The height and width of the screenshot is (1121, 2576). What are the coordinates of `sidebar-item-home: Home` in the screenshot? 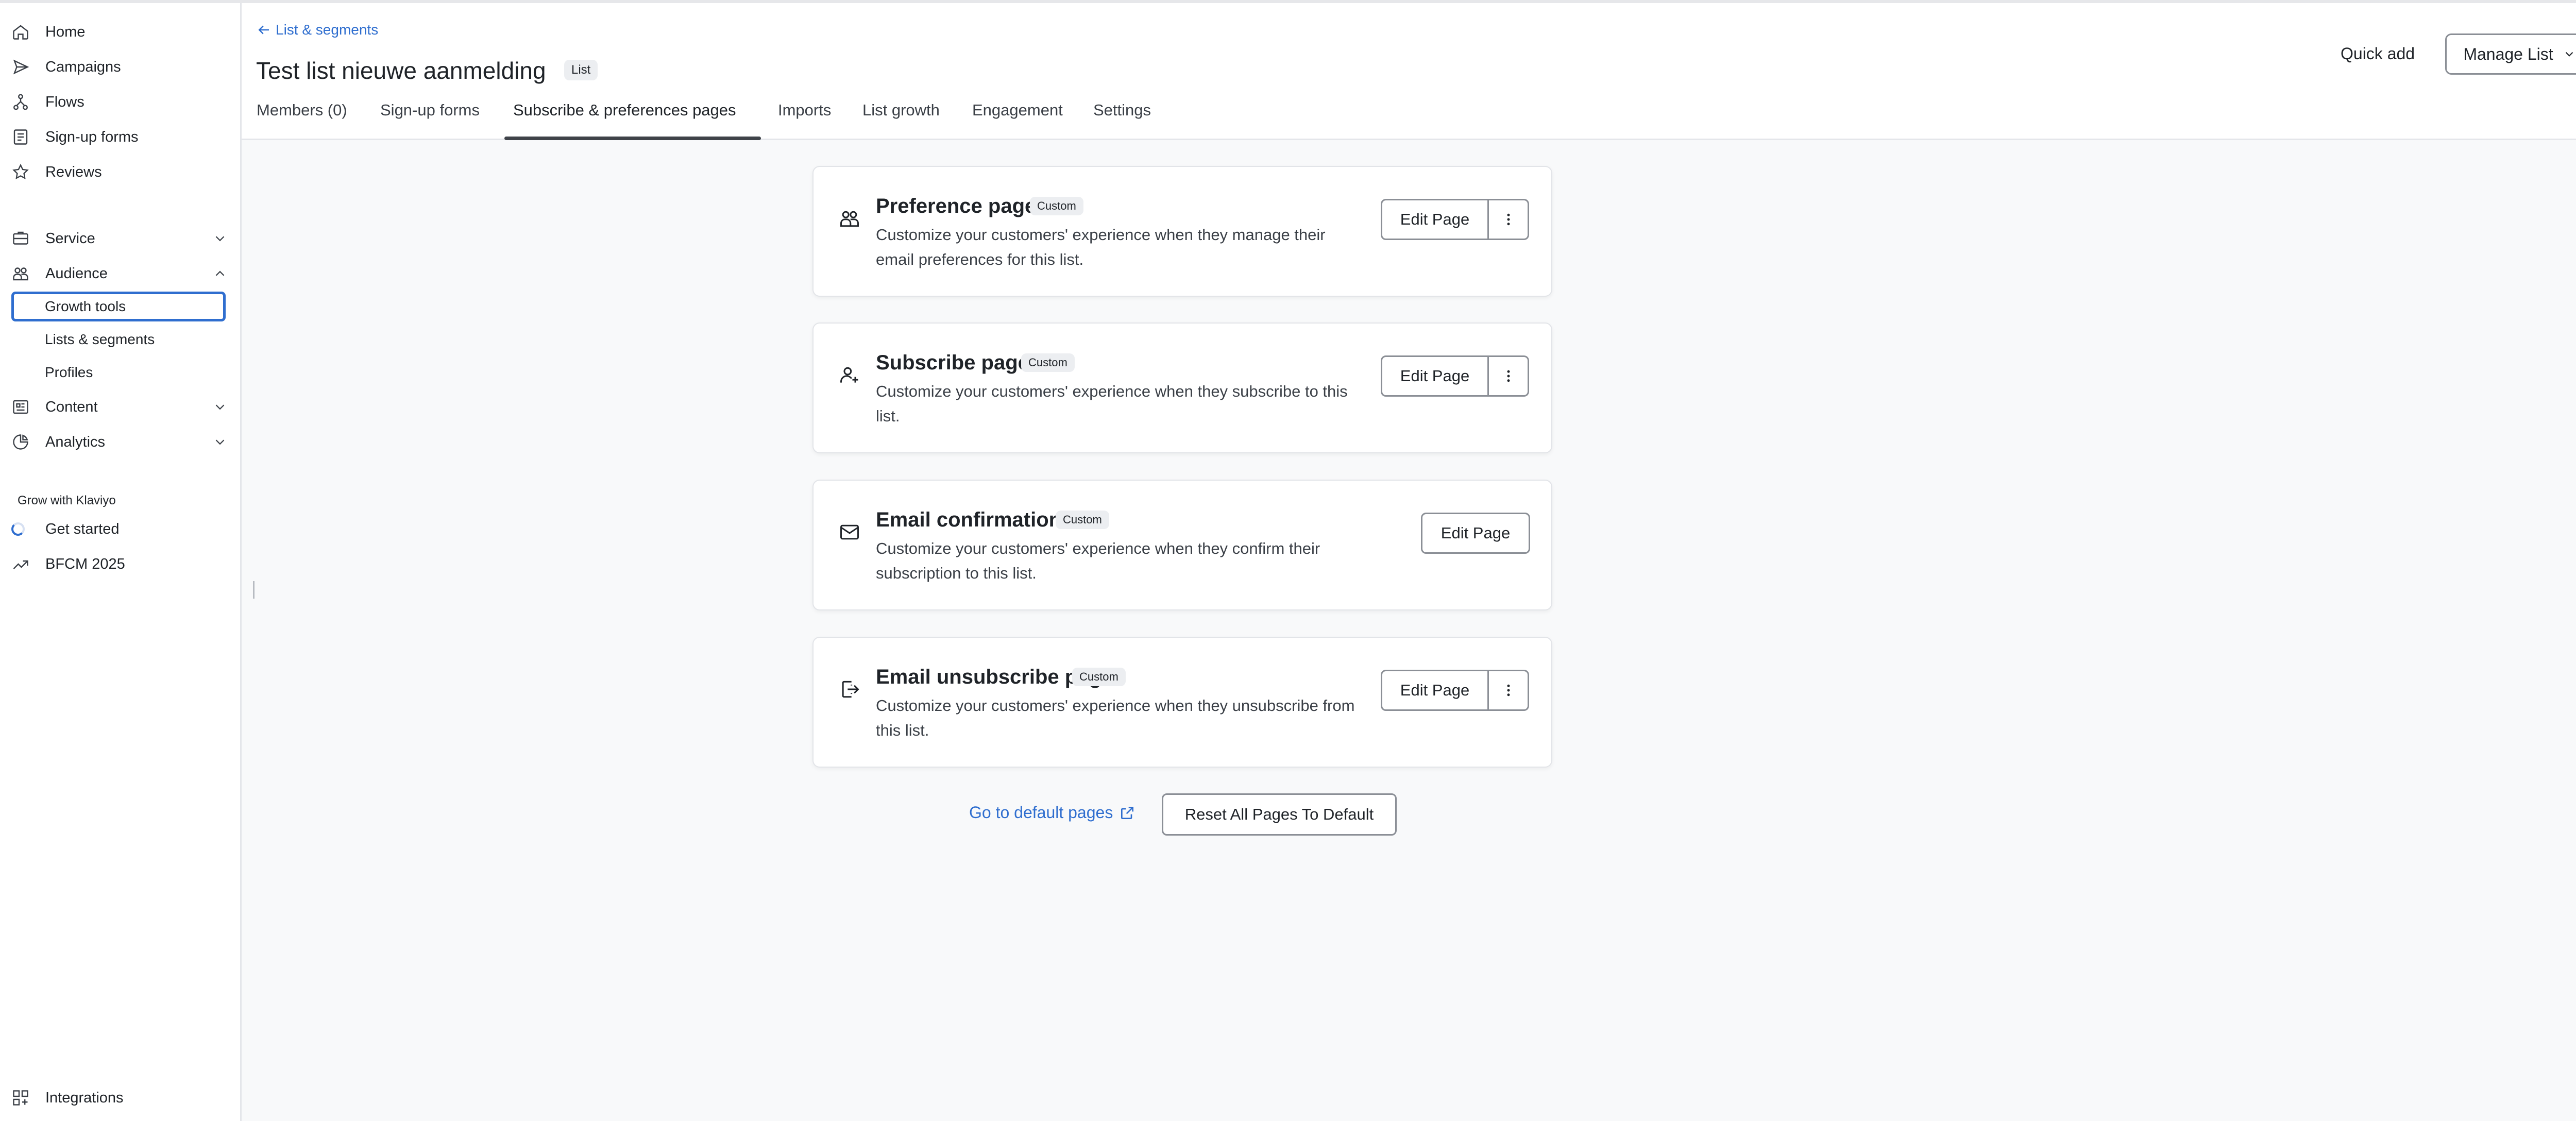 It's located at (119, 32).